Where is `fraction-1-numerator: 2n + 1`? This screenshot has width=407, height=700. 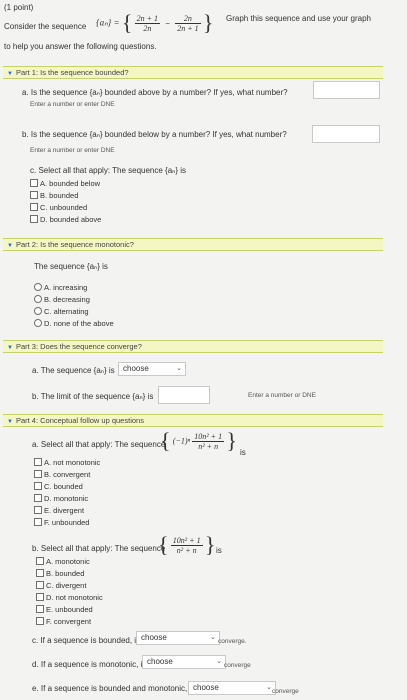
fraction-1-numerator: 2n + 1 is located at coordinates (147, 18).